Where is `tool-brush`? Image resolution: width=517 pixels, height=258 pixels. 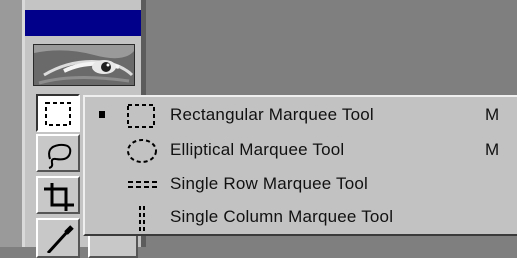
tool-brush is located at coordinates (58, 238).